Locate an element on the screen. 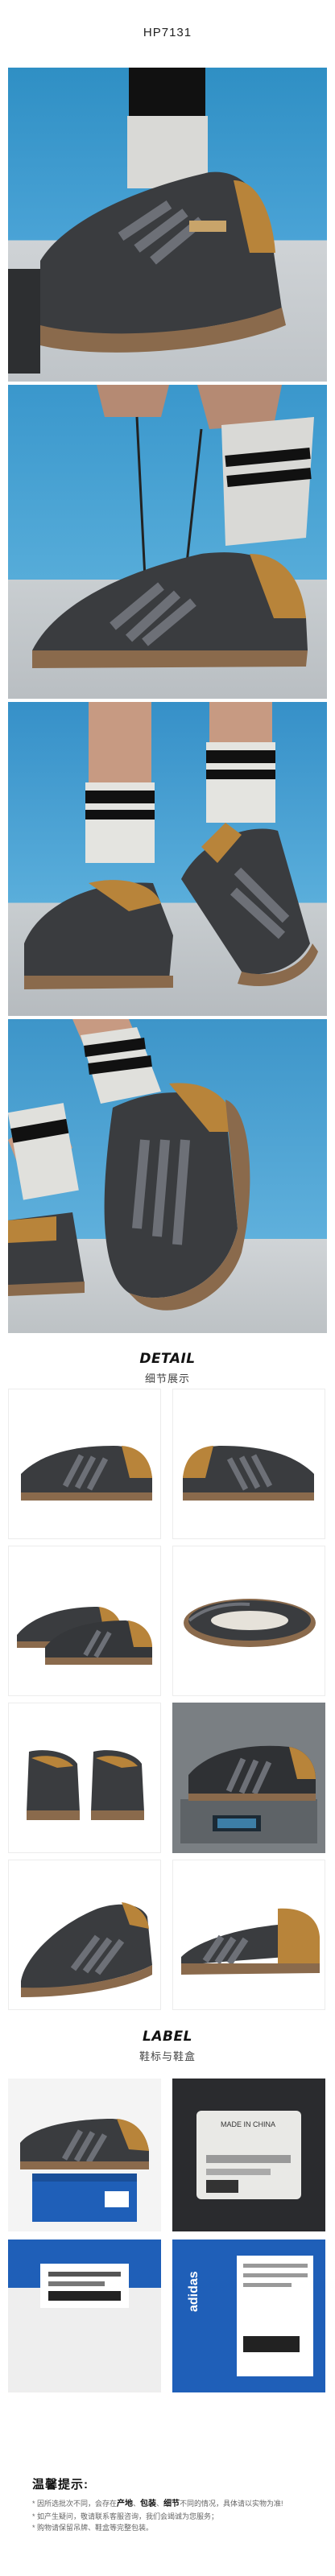 Image resolution: width=335 pixels, height=2576 pixels. detail-tile-angle-left is located at coordinates (84, 1935).